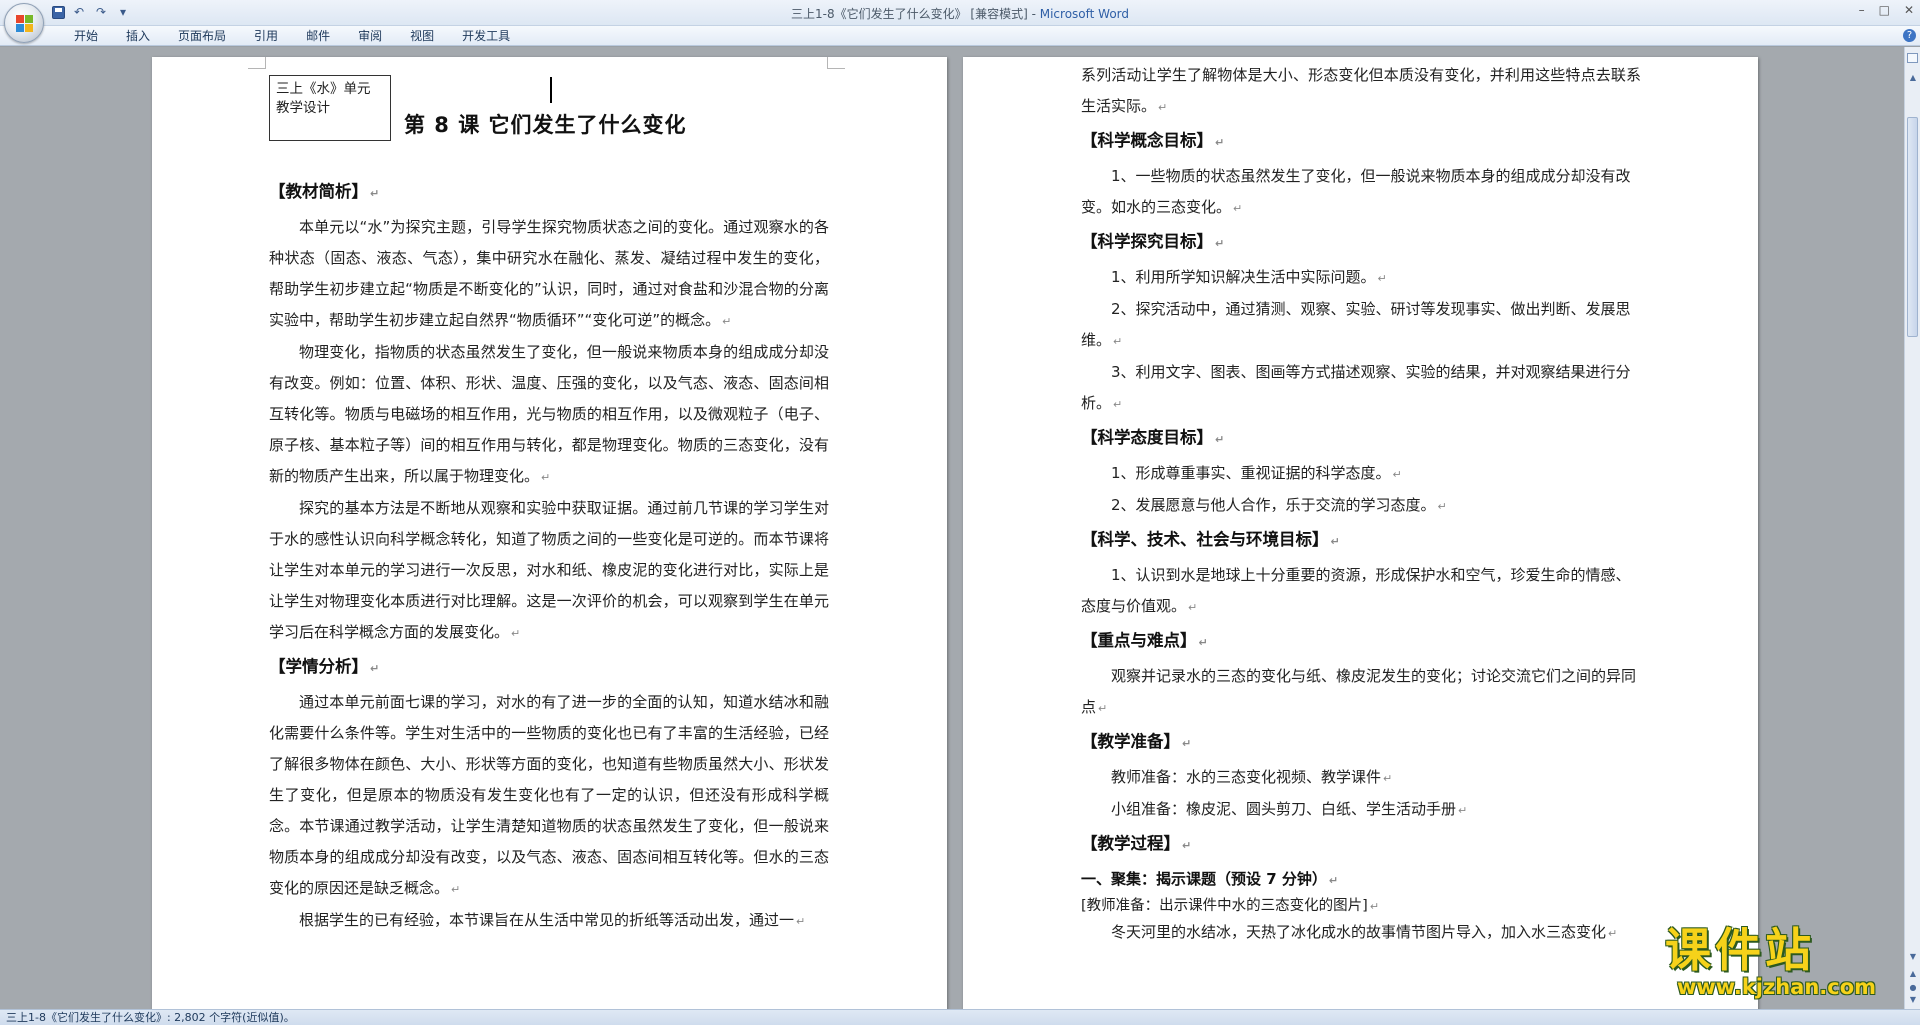 The height and width of the screenshot is (1025, 1920). I want to click on tab-developer: 开发工具, so click(486, 36).